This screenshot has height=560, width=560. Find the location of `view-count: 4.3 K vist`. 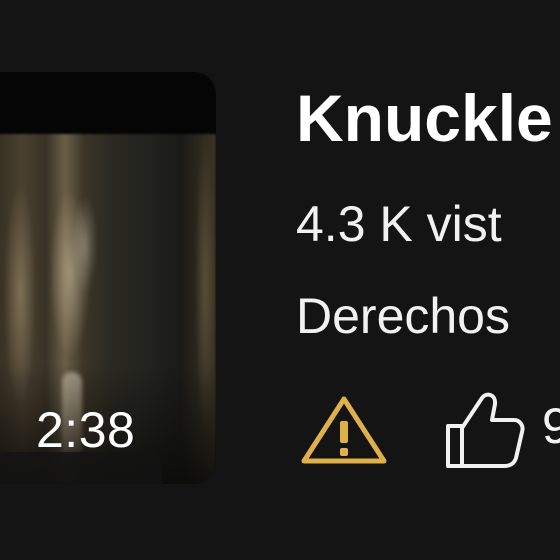

view-count: 4.3 K vist is located at coordinates (399, 224).